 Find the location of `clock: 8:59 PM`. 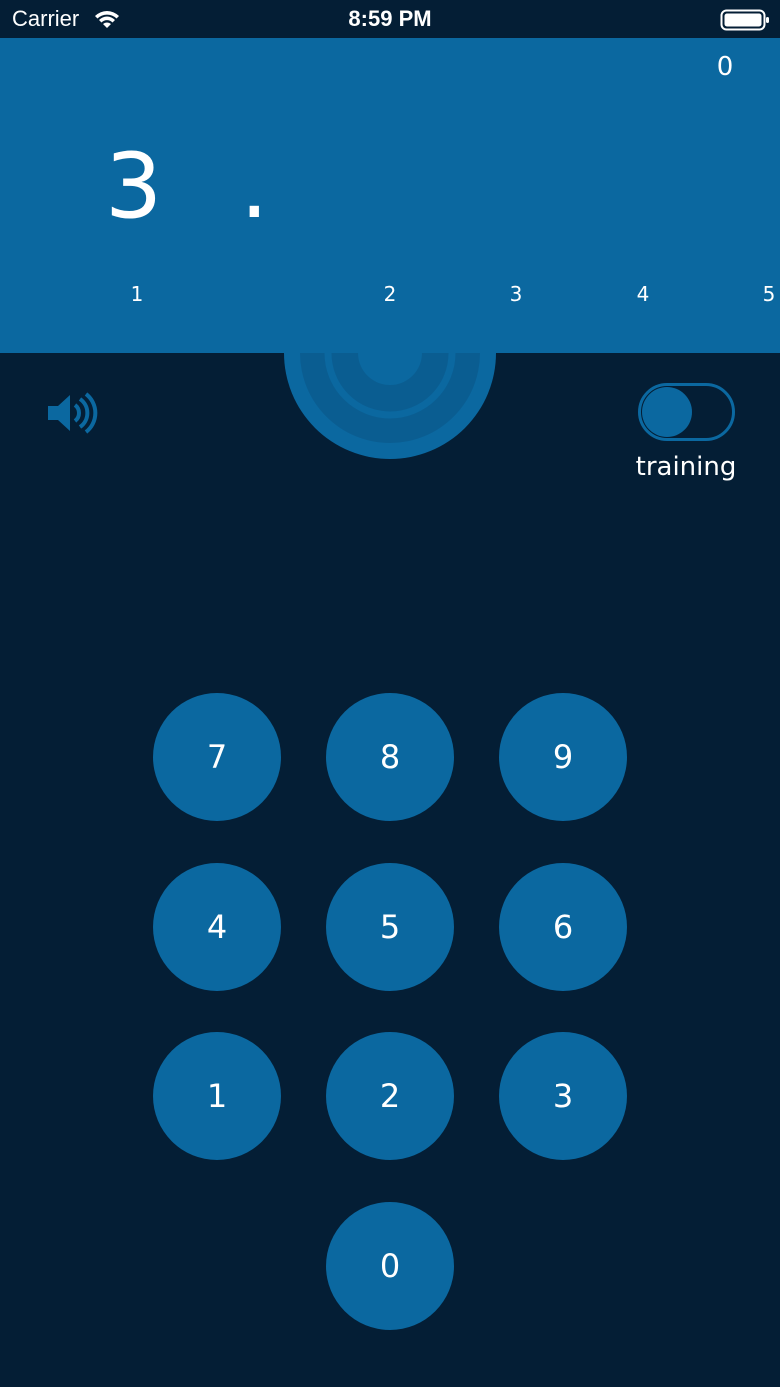

clock: 8:59 PM is located at coordinates (390, 18).